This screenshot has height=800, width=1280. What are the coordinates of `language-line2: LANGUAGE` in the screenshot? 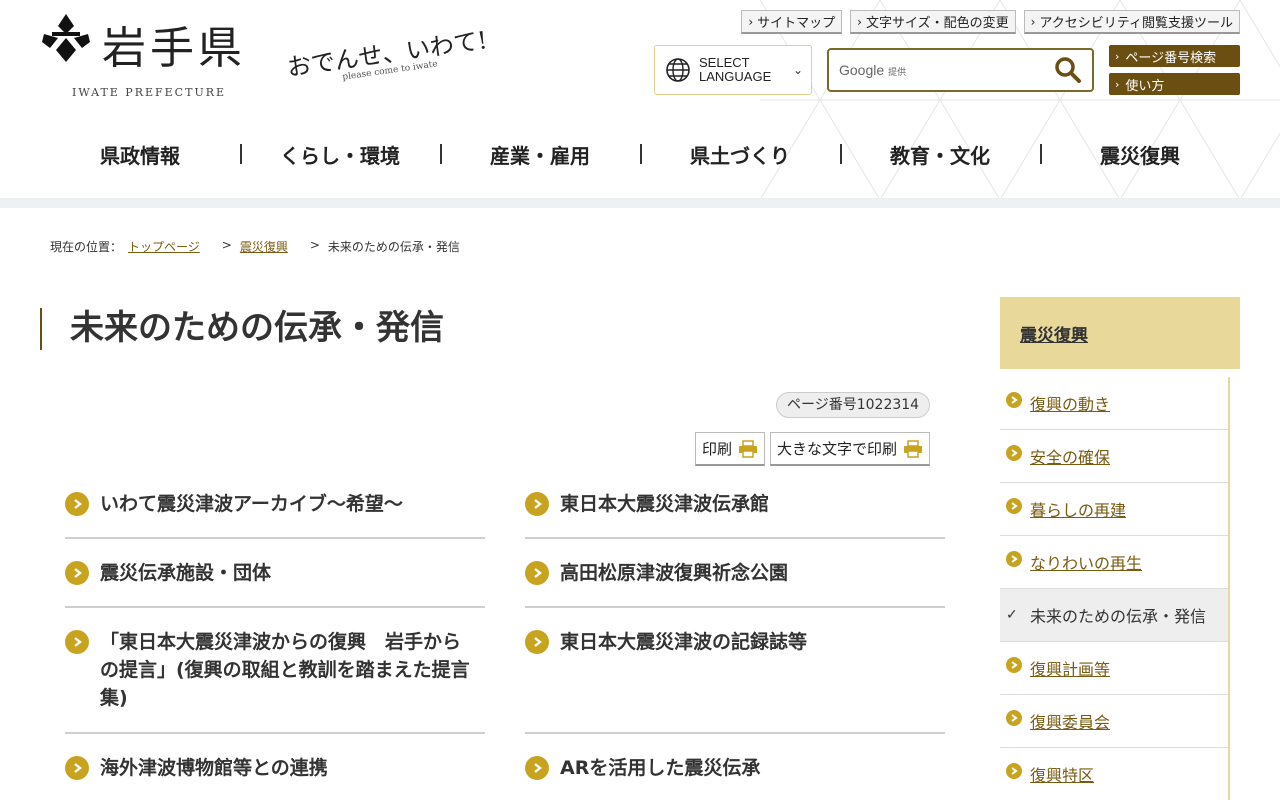 It's located at (735, 76).